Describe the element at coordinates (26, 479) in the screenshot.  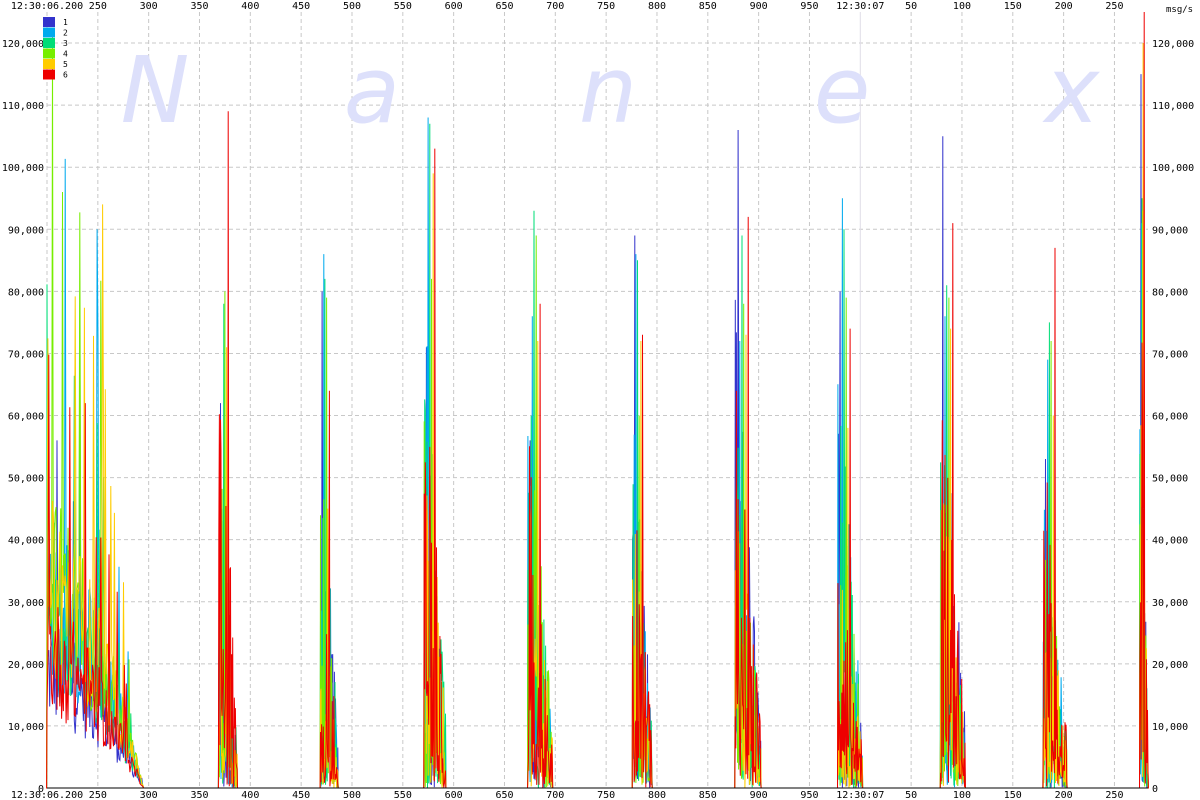
I see `y-tick-label-left: 50,000` at that location.